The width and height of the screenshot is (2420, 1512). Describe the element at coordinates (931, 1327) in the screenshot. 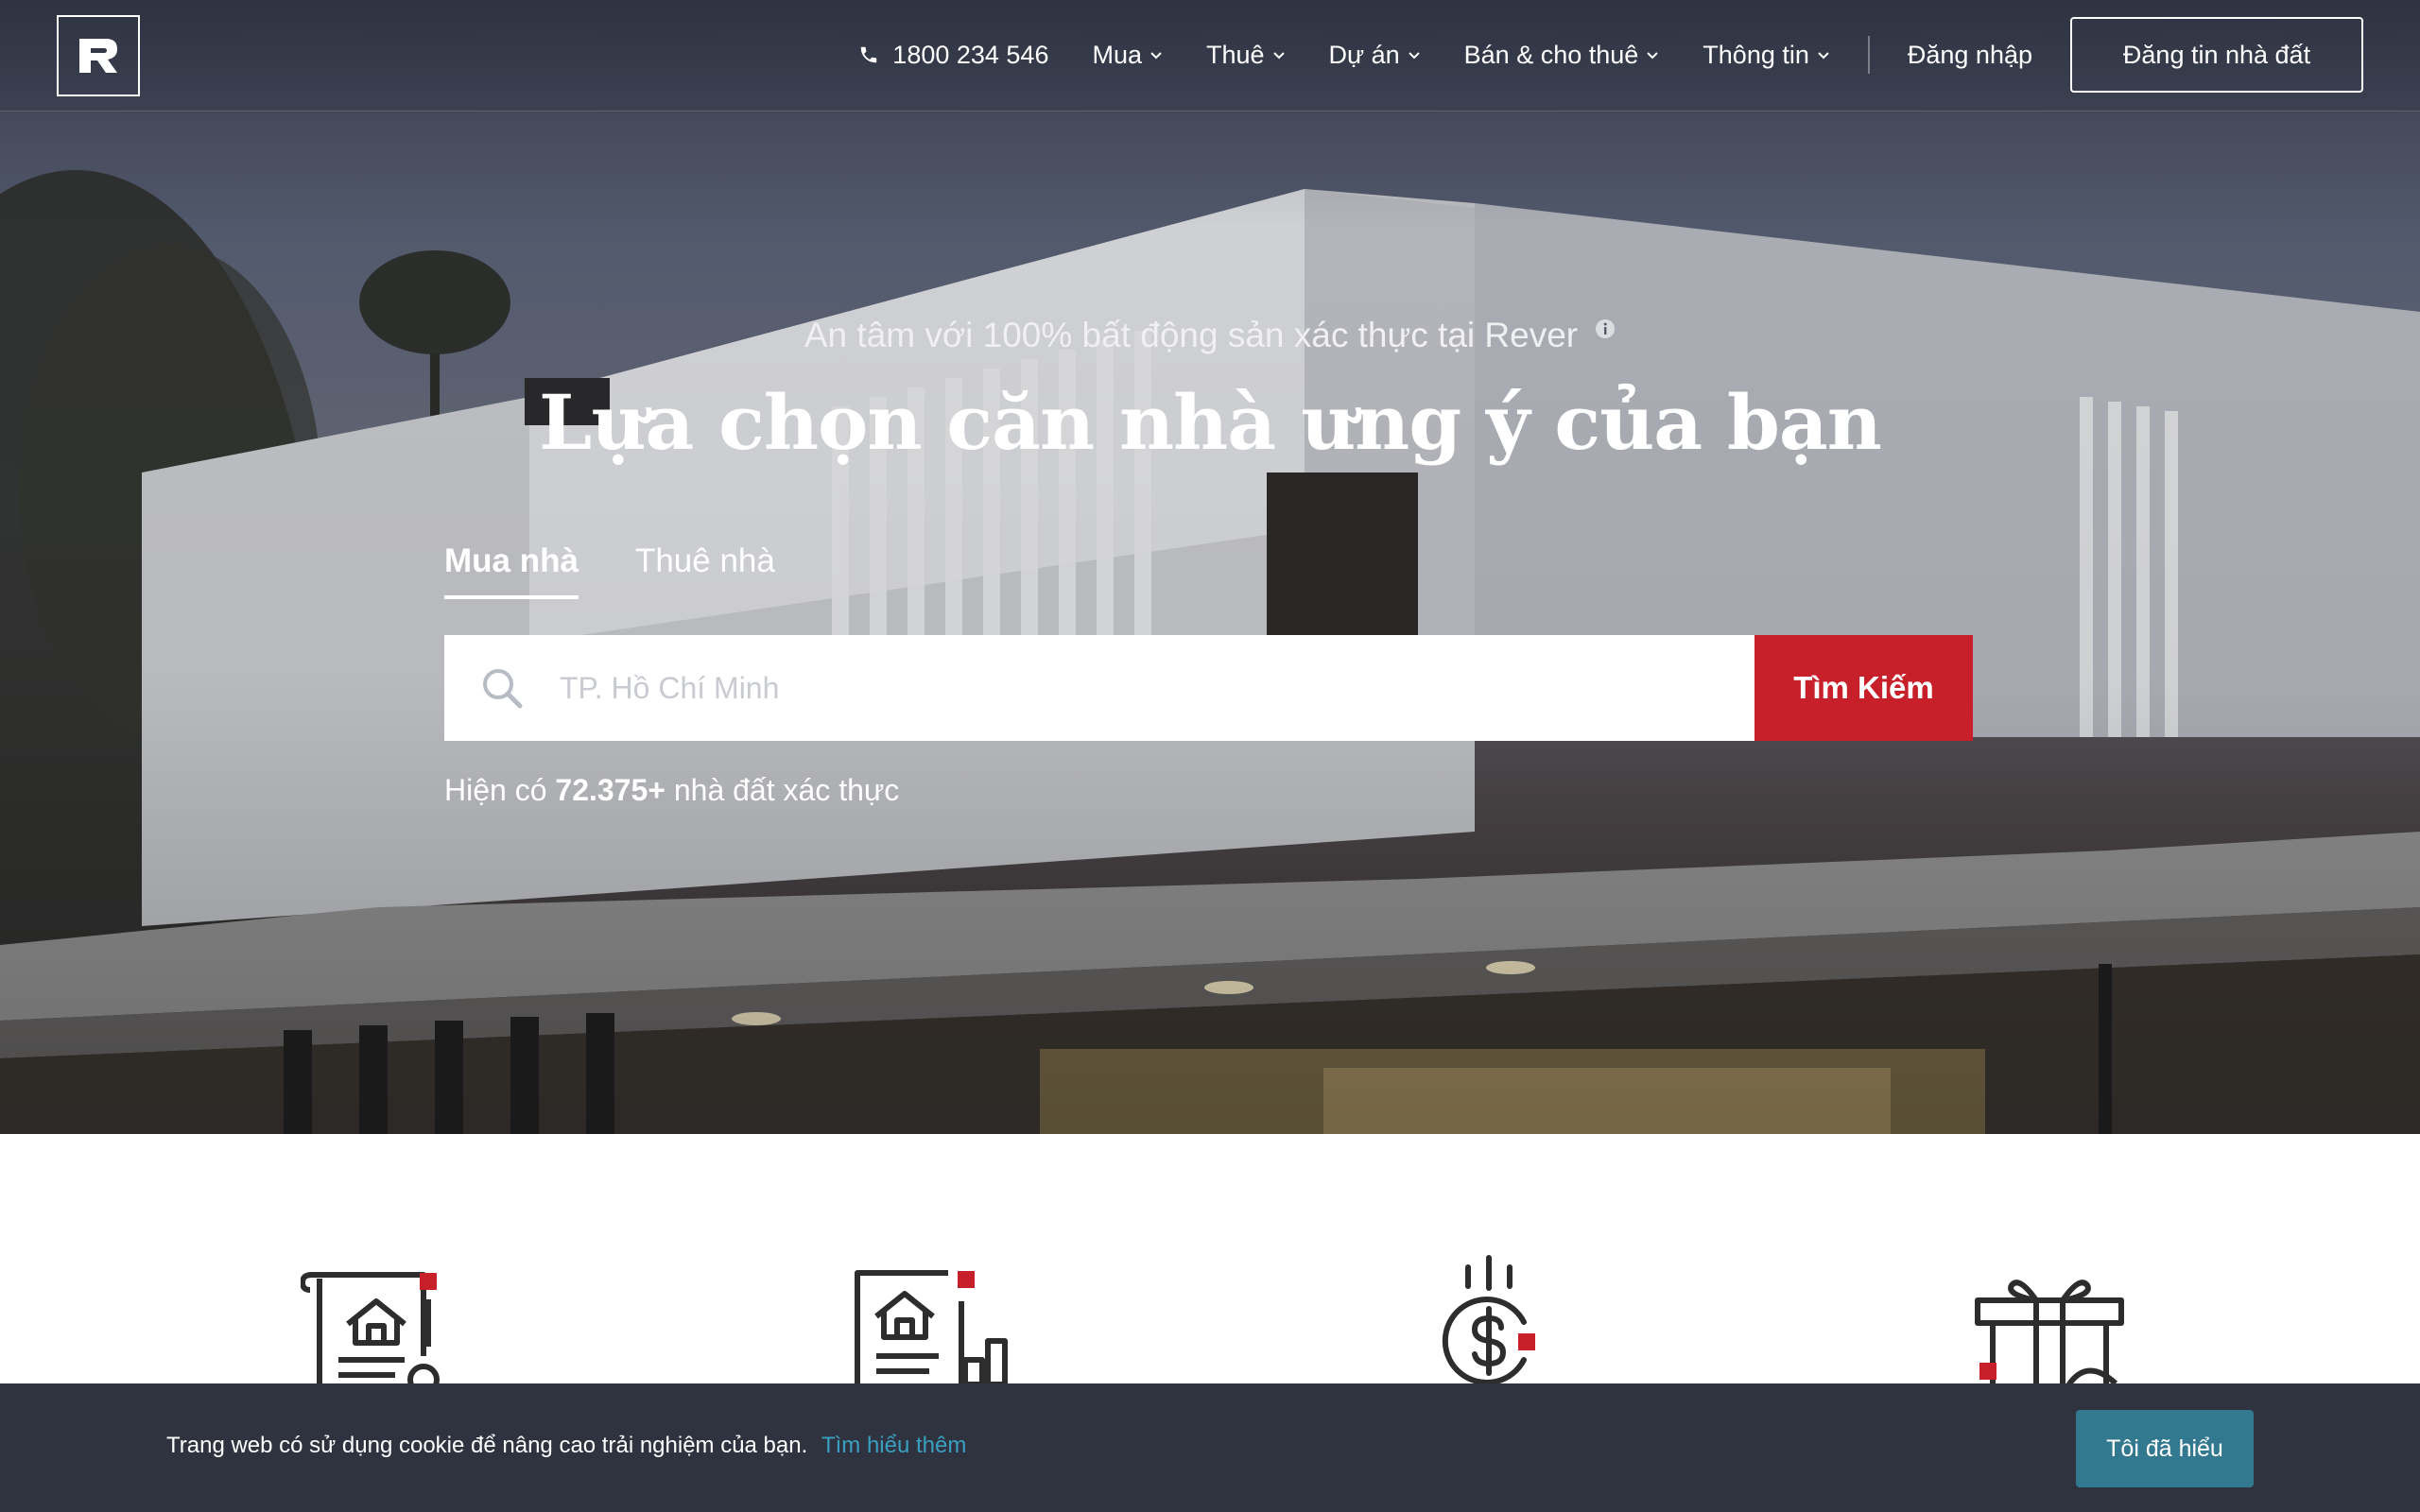

I see `house-chart-icon` at that location.